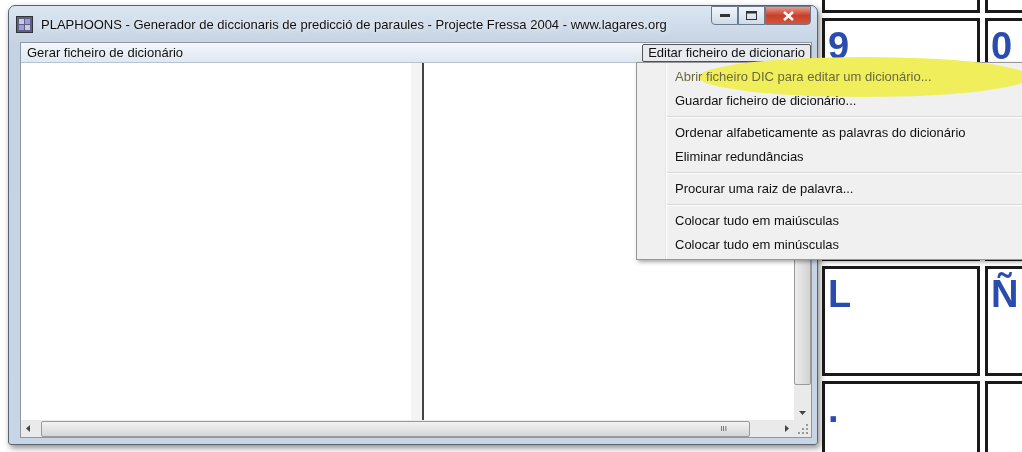 The width and height of the screenshot is (1022, 452). What do you see at coordinates (833, 409) in the screenshot?
I see `card-letter: .` at bounding box center [833, 409].